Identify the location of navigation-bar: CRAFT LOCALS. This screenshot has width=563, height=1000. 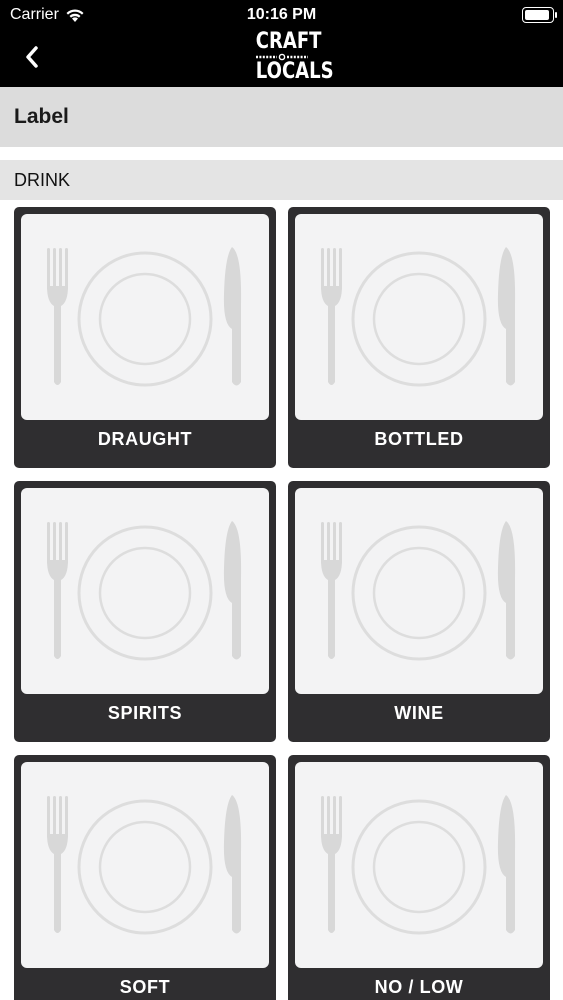
(281, 58).